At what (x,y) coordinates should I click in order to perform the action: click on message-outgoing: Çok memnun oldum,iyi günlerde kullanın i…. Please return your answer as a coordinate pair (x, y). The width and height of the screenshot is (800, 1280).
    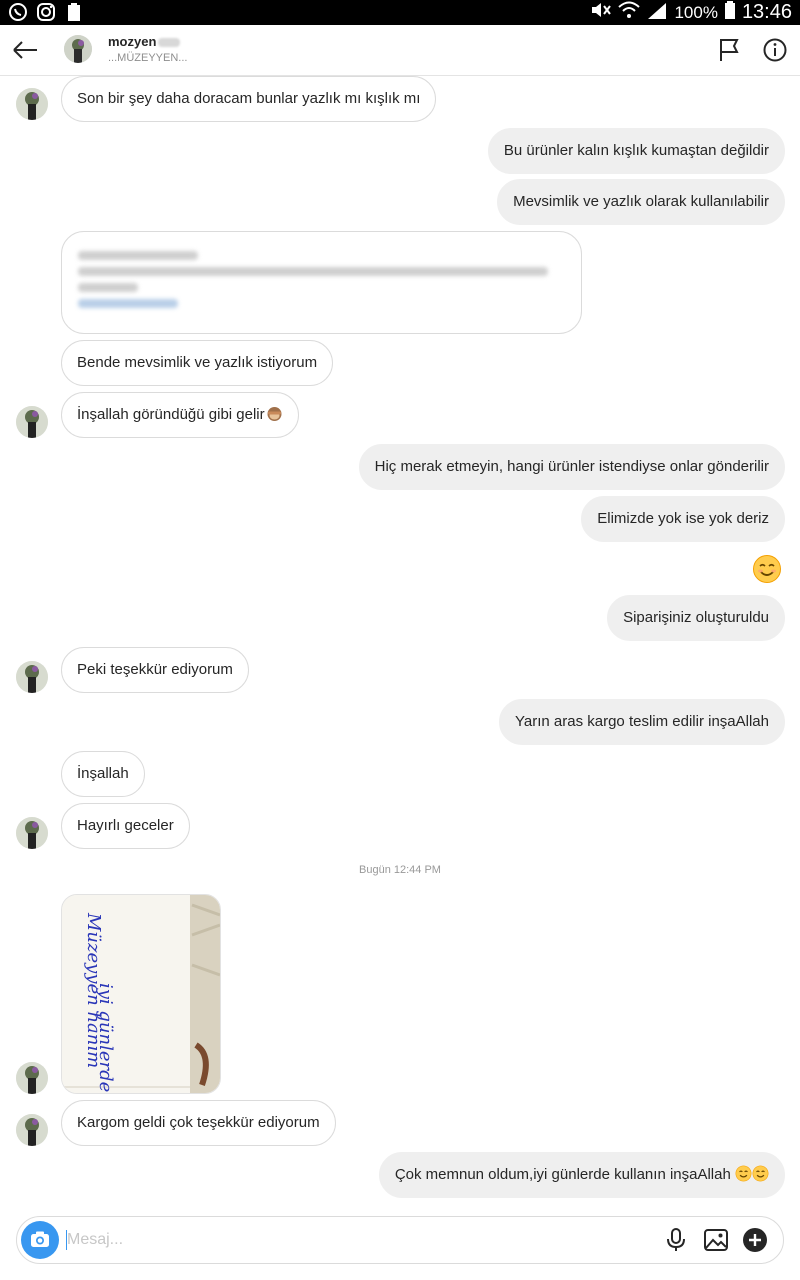
    Looking at the image, I should click on (581, 1175).